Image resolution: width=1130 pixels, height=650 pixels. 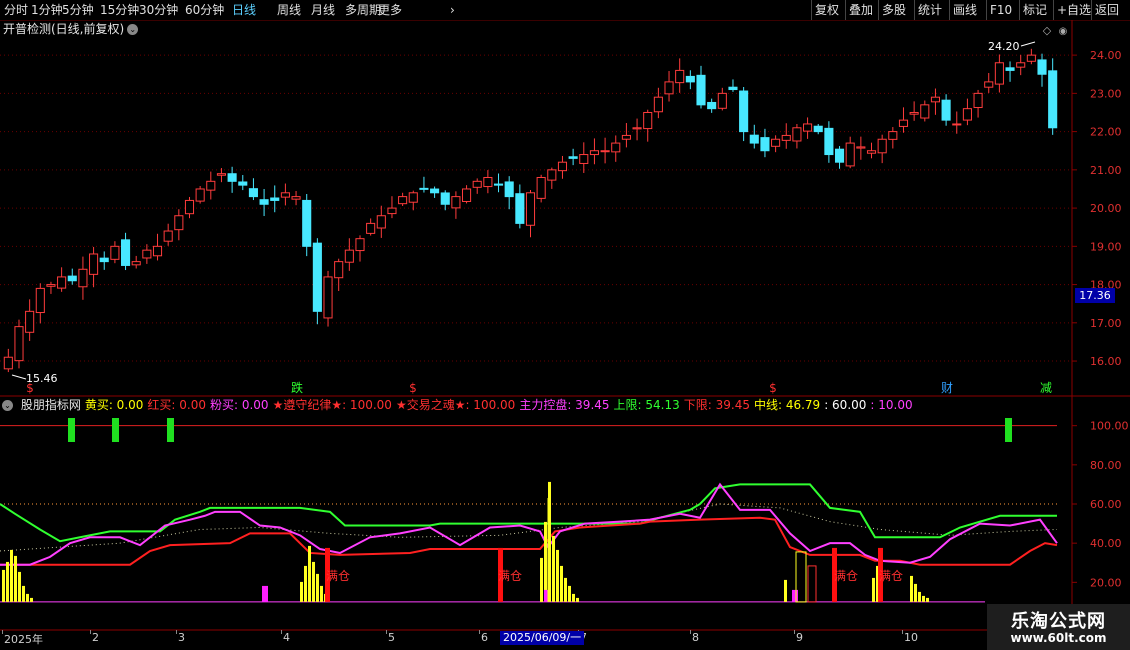 I want to click on time-label: 6, so click(x=484, y=637).